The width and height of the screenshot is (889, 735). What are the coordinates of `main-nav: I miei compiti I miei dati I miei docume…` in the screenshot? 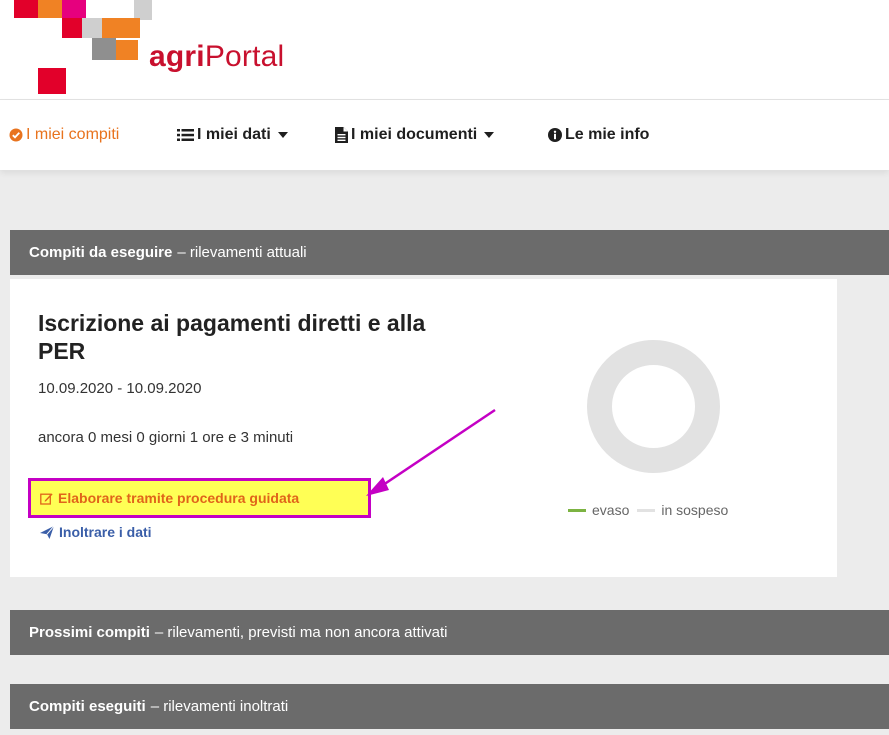 It's located at (444, 135).